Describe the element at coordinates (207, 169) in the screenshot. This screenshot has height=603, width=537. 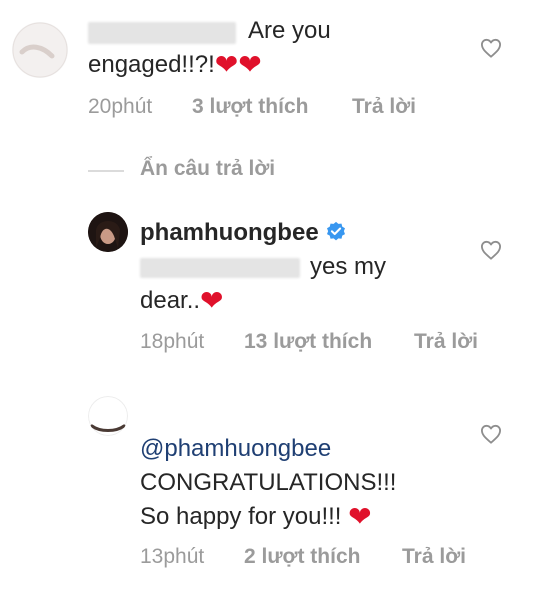
I see `hide-replies-button: Ẩn câu trả lời` at that location.